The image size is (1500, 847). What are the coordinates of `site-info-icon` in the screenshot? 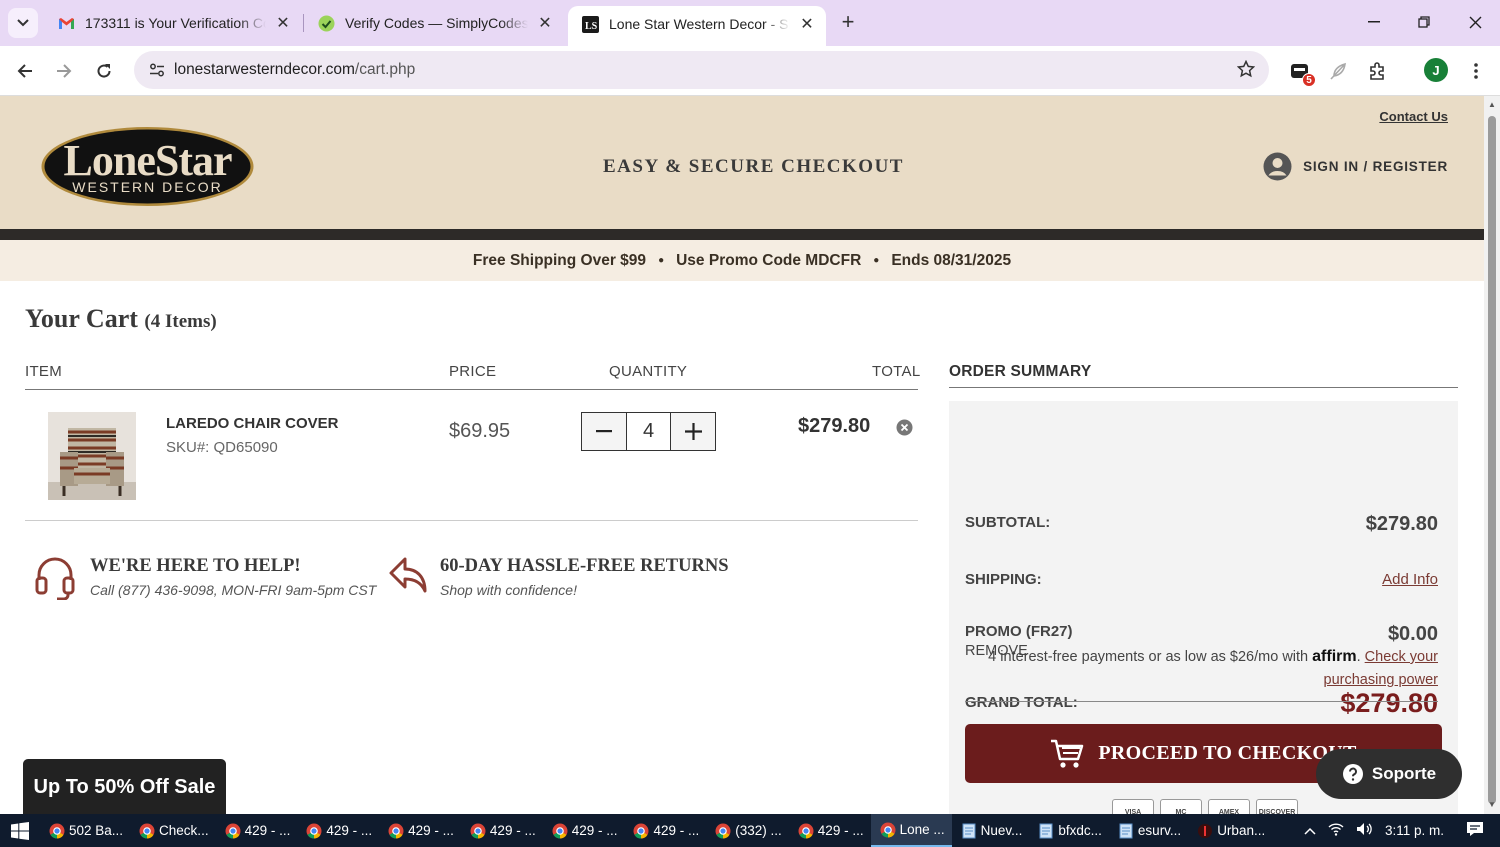 It's located at (157, 70).